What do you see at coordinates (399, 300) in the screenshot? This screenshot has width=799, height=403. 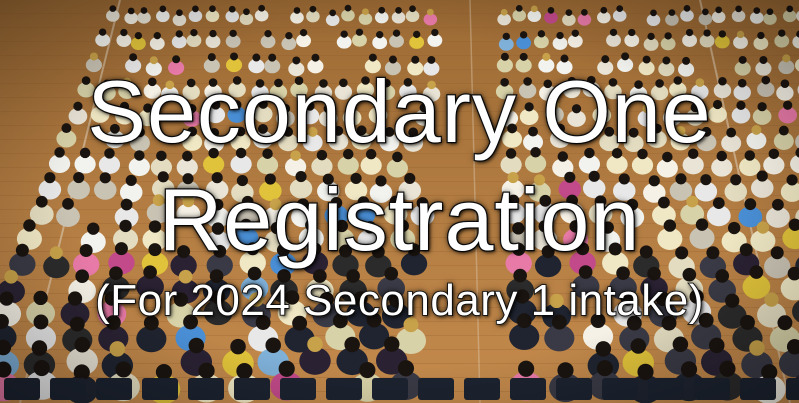 I see `intake-subtitle: (For 2024 Secondary 1 intake)` at bounding box center [399, 300].